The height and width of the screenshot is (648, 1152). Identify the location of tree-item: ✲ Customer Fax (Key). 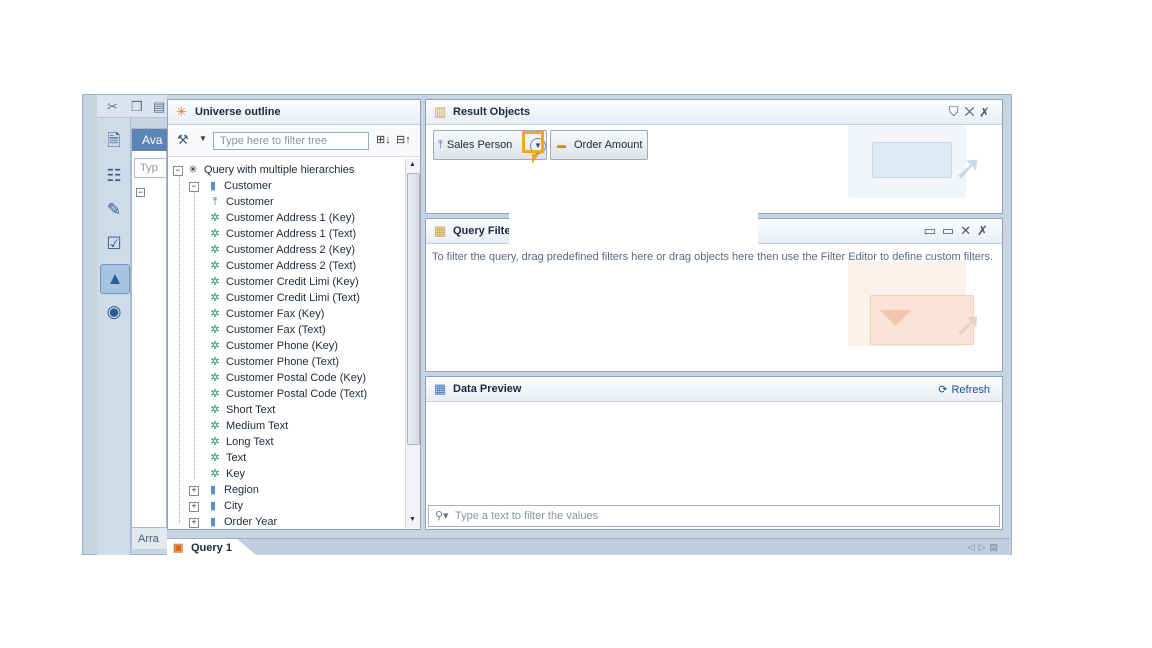
(266, 314).